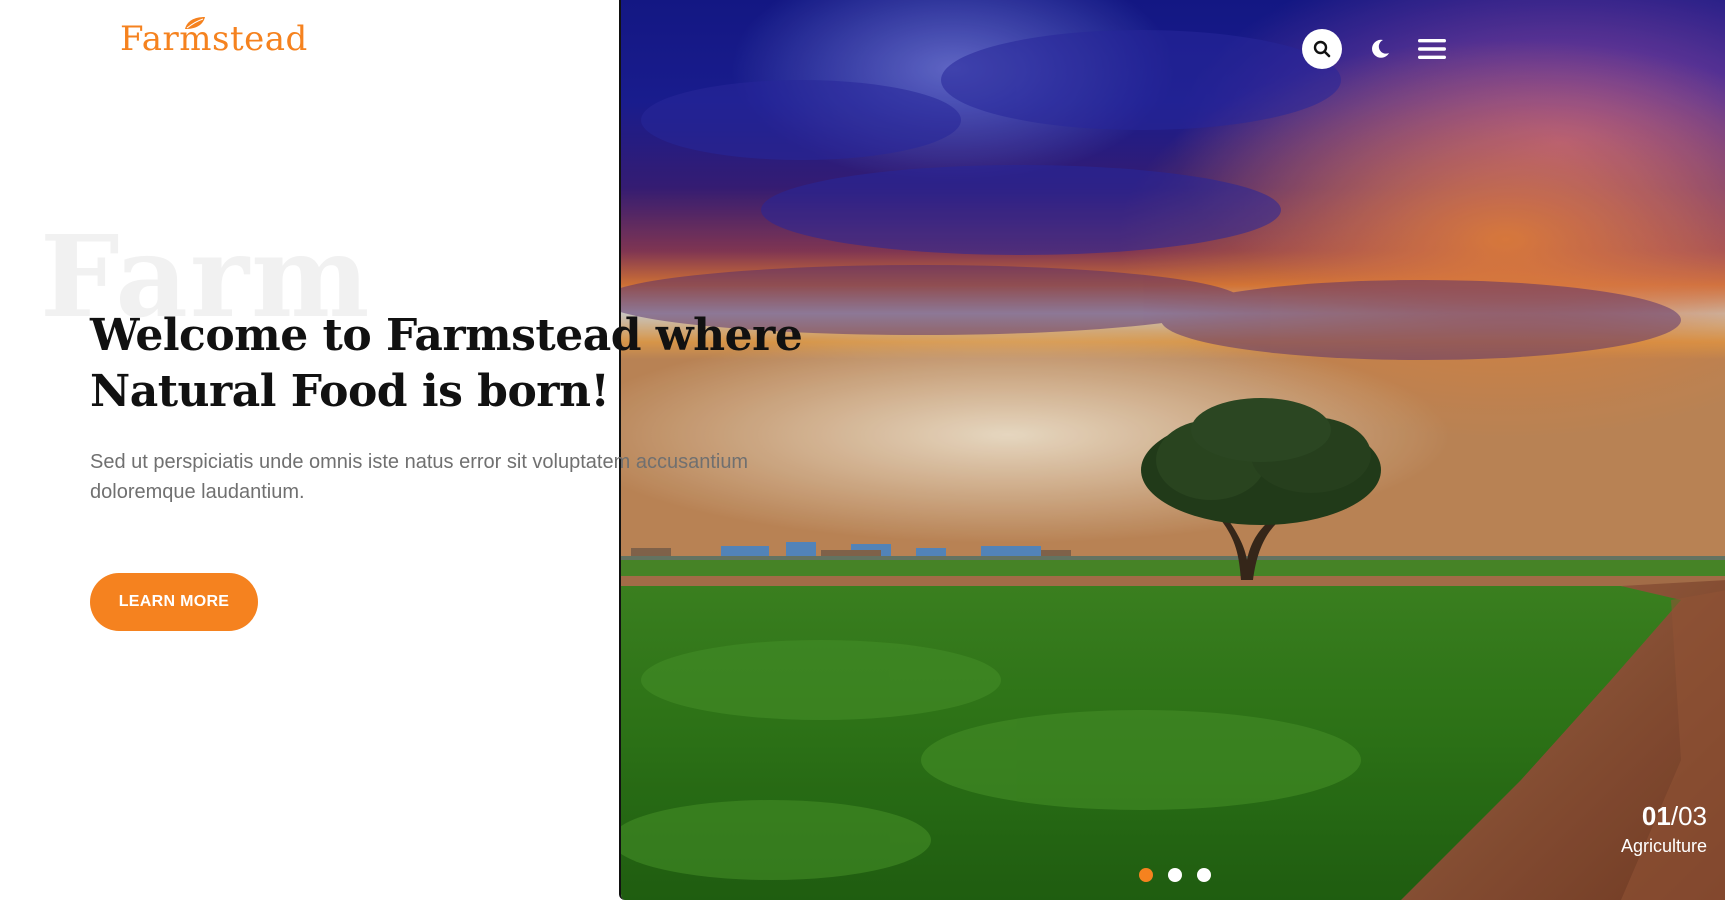 Image resolution: width=1725 pixels, height=900 pixels. Describe the element at coordinates (1663, 846) in the screenshot. I see `slide-caption: Agriculture` at that location.